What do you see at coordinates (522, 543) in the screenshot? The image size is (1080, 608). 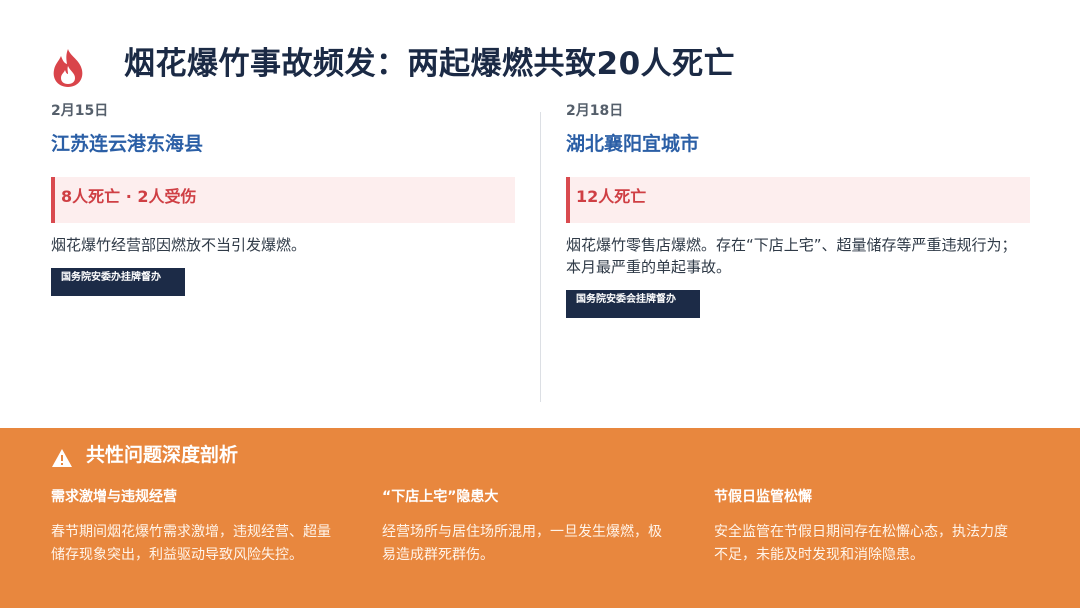 I see `analysis-point-text: 经营场所与居住场所混用，一旦发生爆燃，极易造成群死群伤。` at bounding box center [522, 543].